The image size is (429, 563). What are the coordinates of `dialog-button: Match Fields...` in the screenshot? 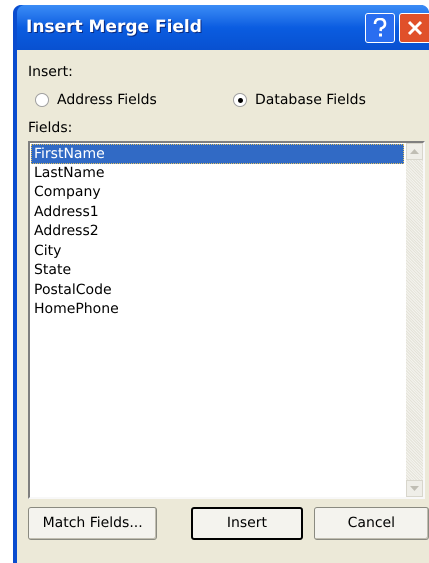 It's located at (93, 523).